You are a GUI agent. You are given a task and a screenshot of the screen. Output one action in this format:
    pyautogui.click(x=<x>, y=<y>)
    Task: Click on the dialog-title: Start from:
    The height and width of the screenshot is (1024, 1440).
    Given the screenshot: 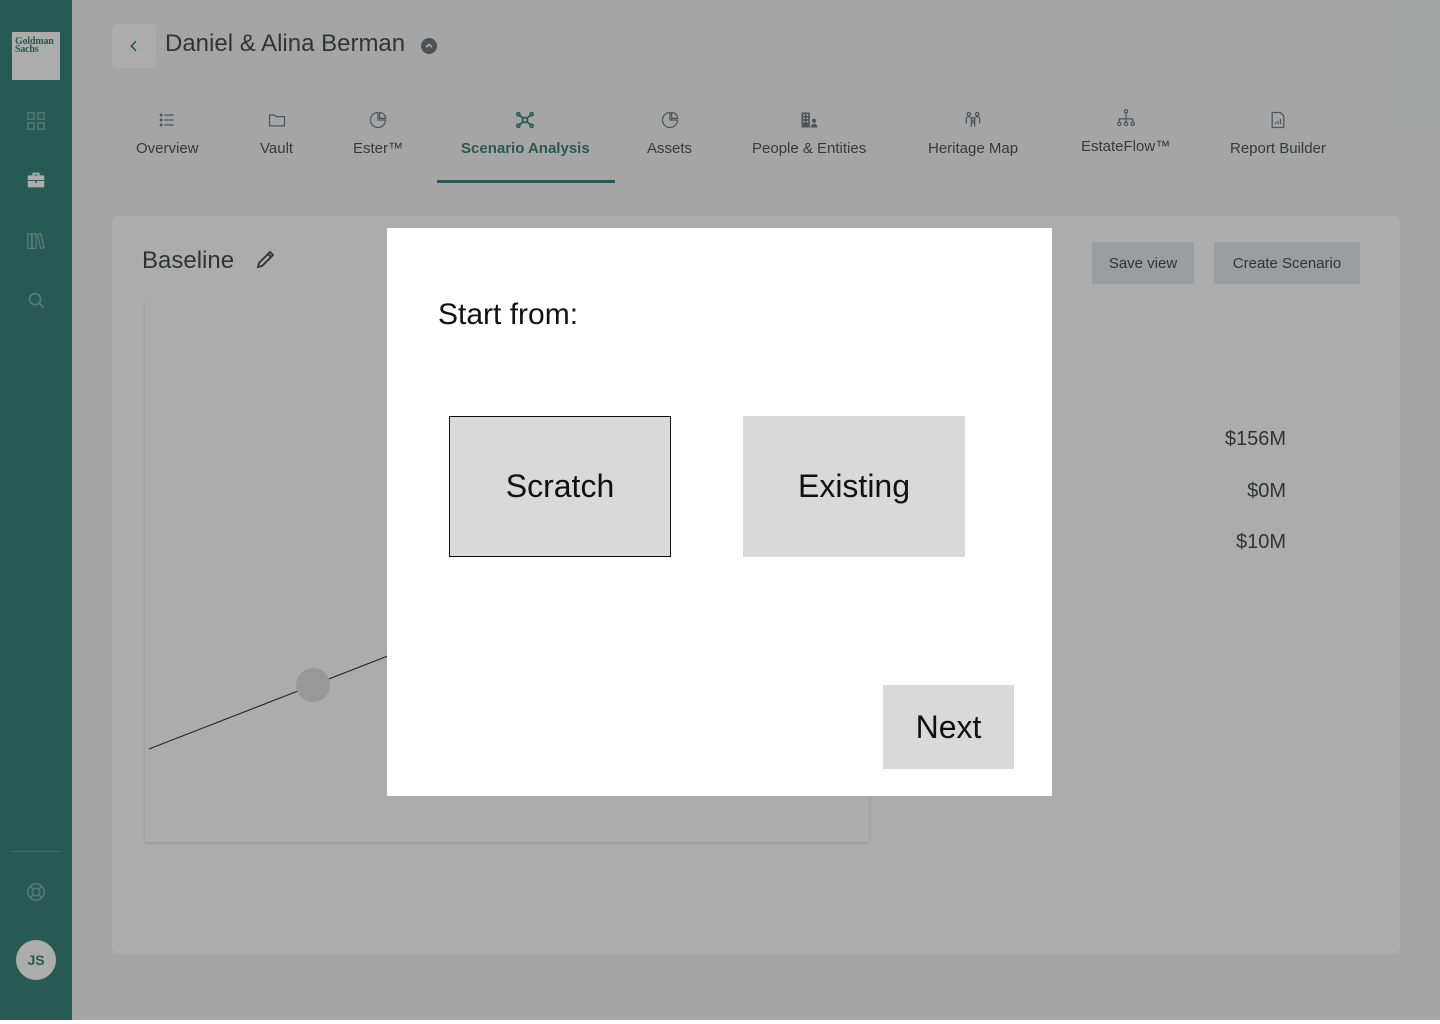 What is the action you would take?
    pyautogui.click(x=508, y=314)
    